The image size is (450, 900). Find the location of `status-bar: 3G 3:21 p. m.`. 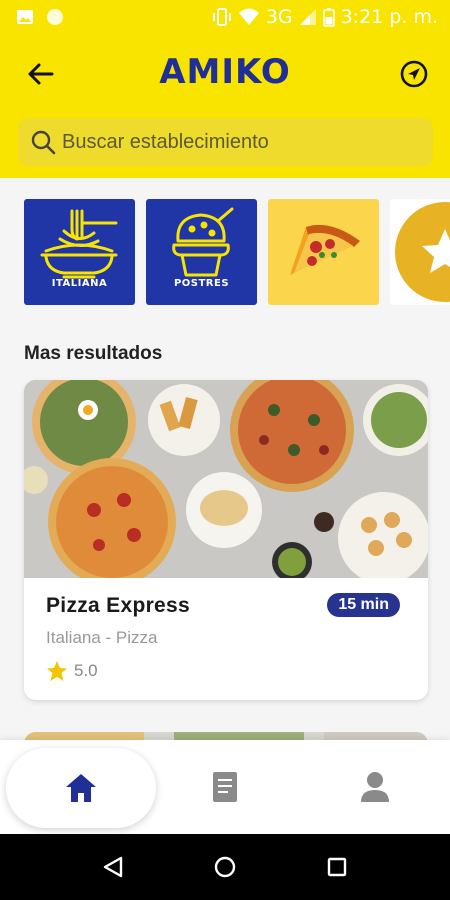

status-bar: 3G 3:21 p. m. is located at coordinates (225, 18).